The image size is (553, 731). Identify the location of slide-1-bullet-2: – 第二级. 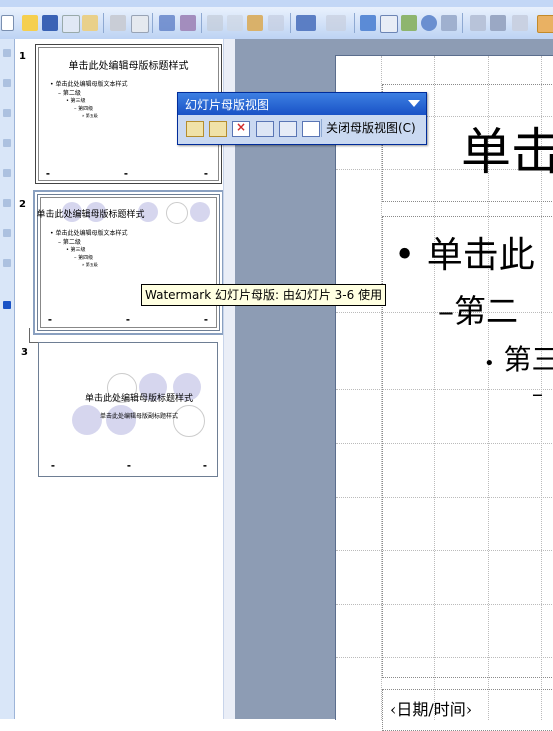
(69, 93).